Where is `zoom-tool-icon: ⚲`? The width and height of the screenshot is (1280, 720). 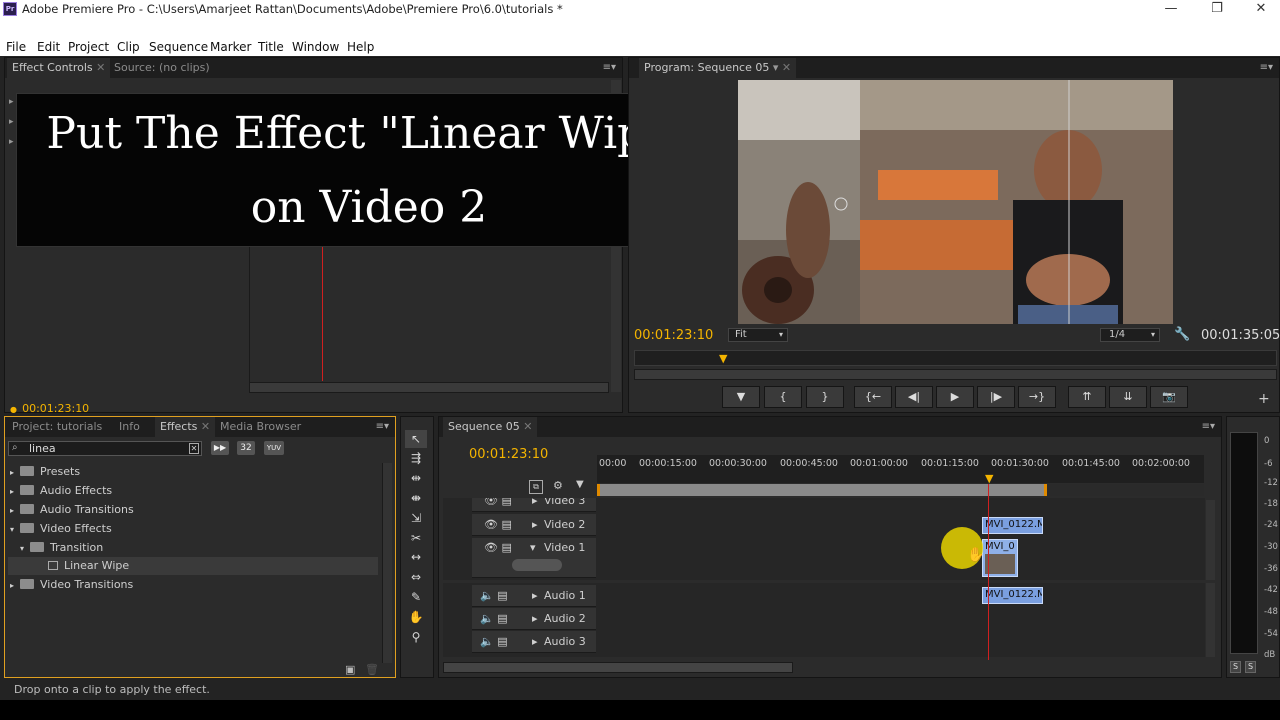 zoom-tool-icon: ⚲ is located at coordinates (416, 637).